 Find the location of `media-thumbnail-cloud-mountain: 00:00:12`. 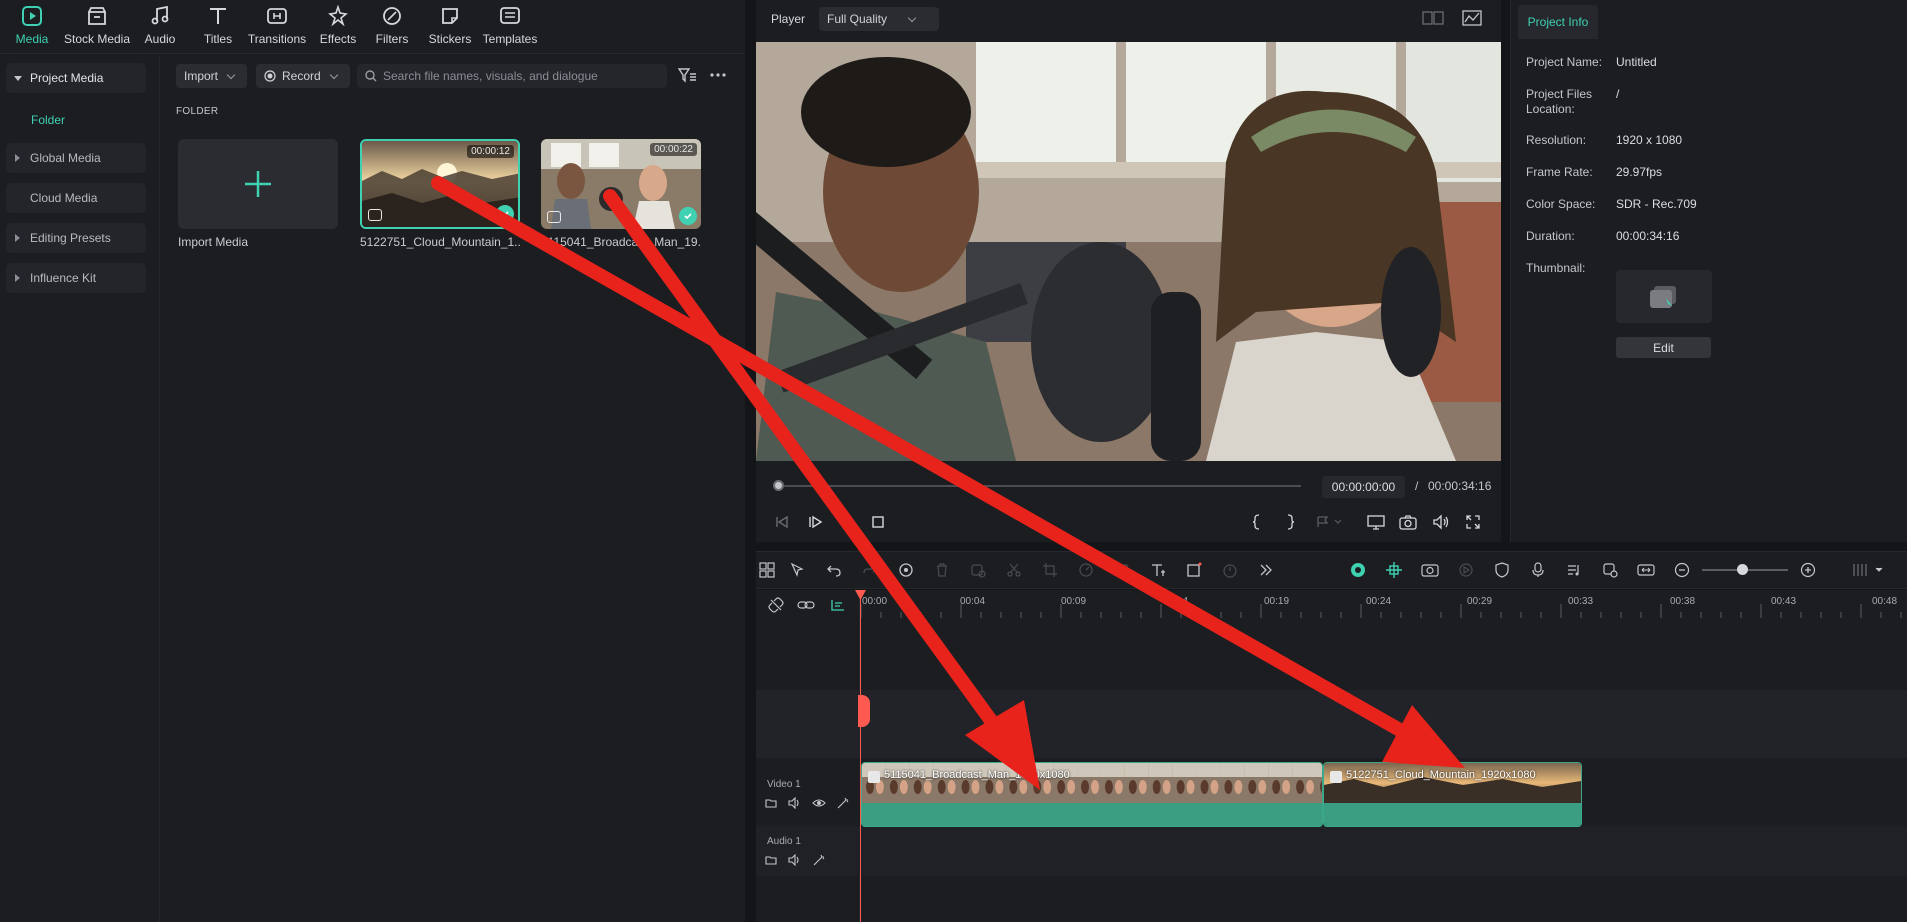

media-thumbnail-cloud-mountain: 00:00:12 is located at coordinates (440, 184).